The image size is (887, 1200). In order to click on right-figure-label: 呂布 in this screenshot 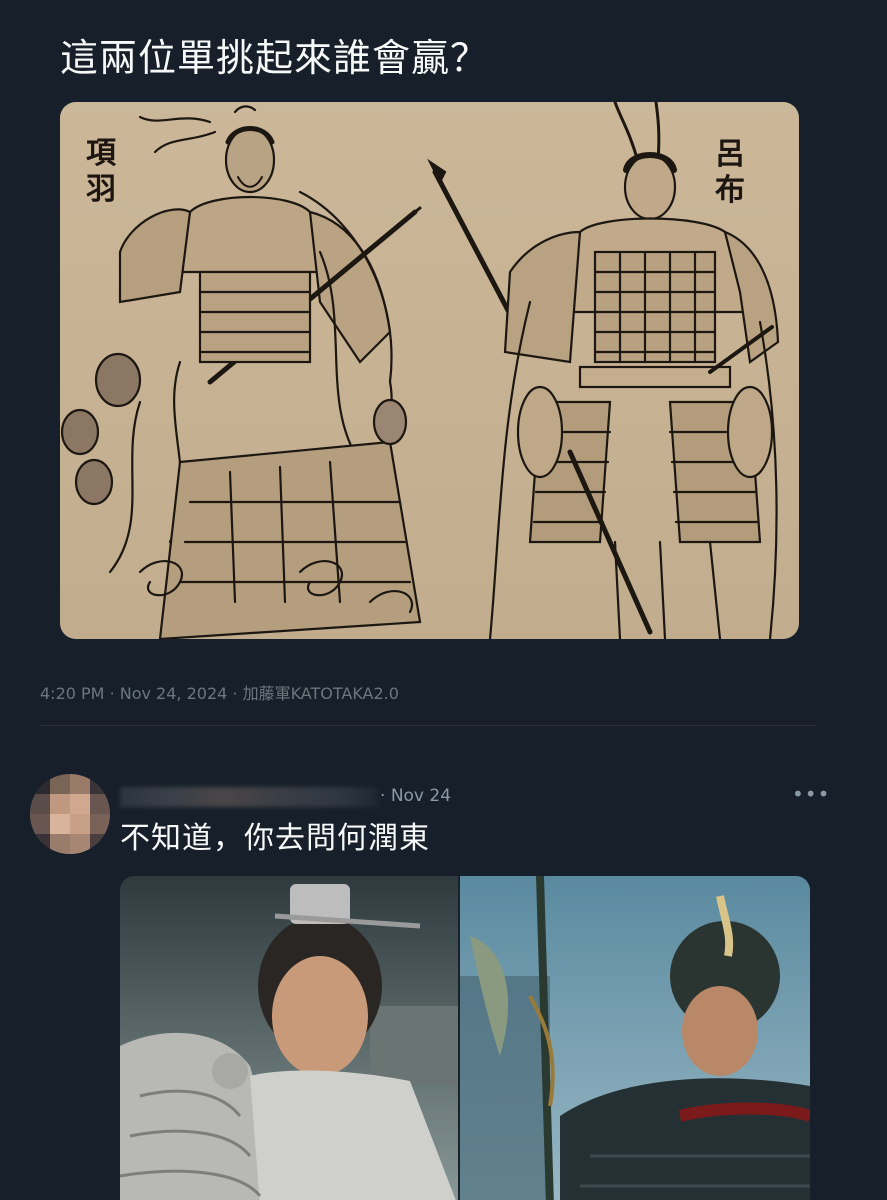, I will do `click(730, 172)`.